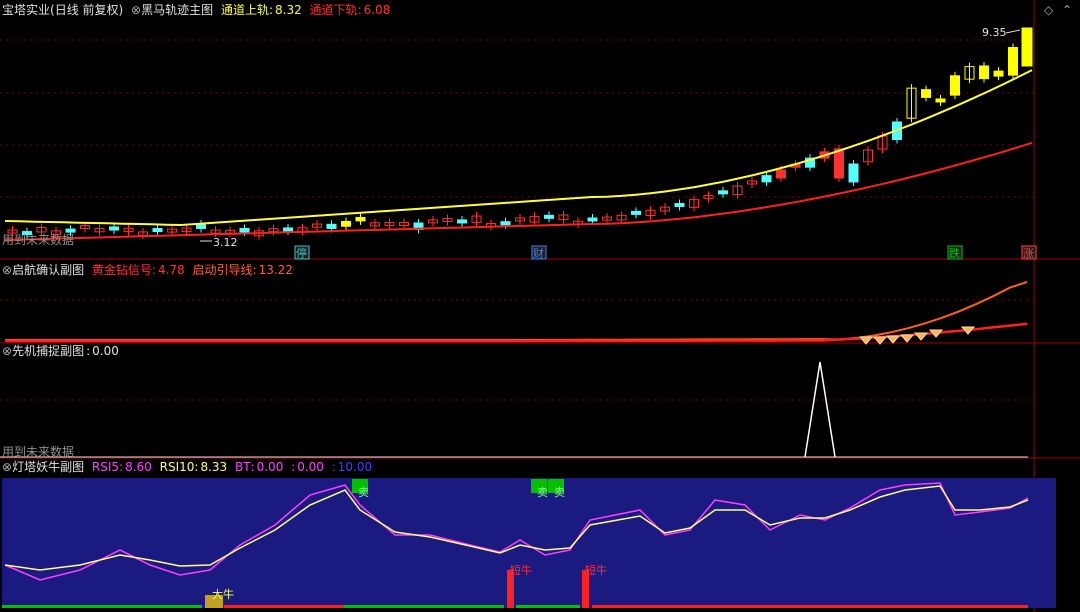  I want to click on main-panel-header: 宝塔实业(日线 前复权) ⊗黑马轨迹主图 通道上轨: 8.32 通道下轨: 6.08, so click(198, 10).